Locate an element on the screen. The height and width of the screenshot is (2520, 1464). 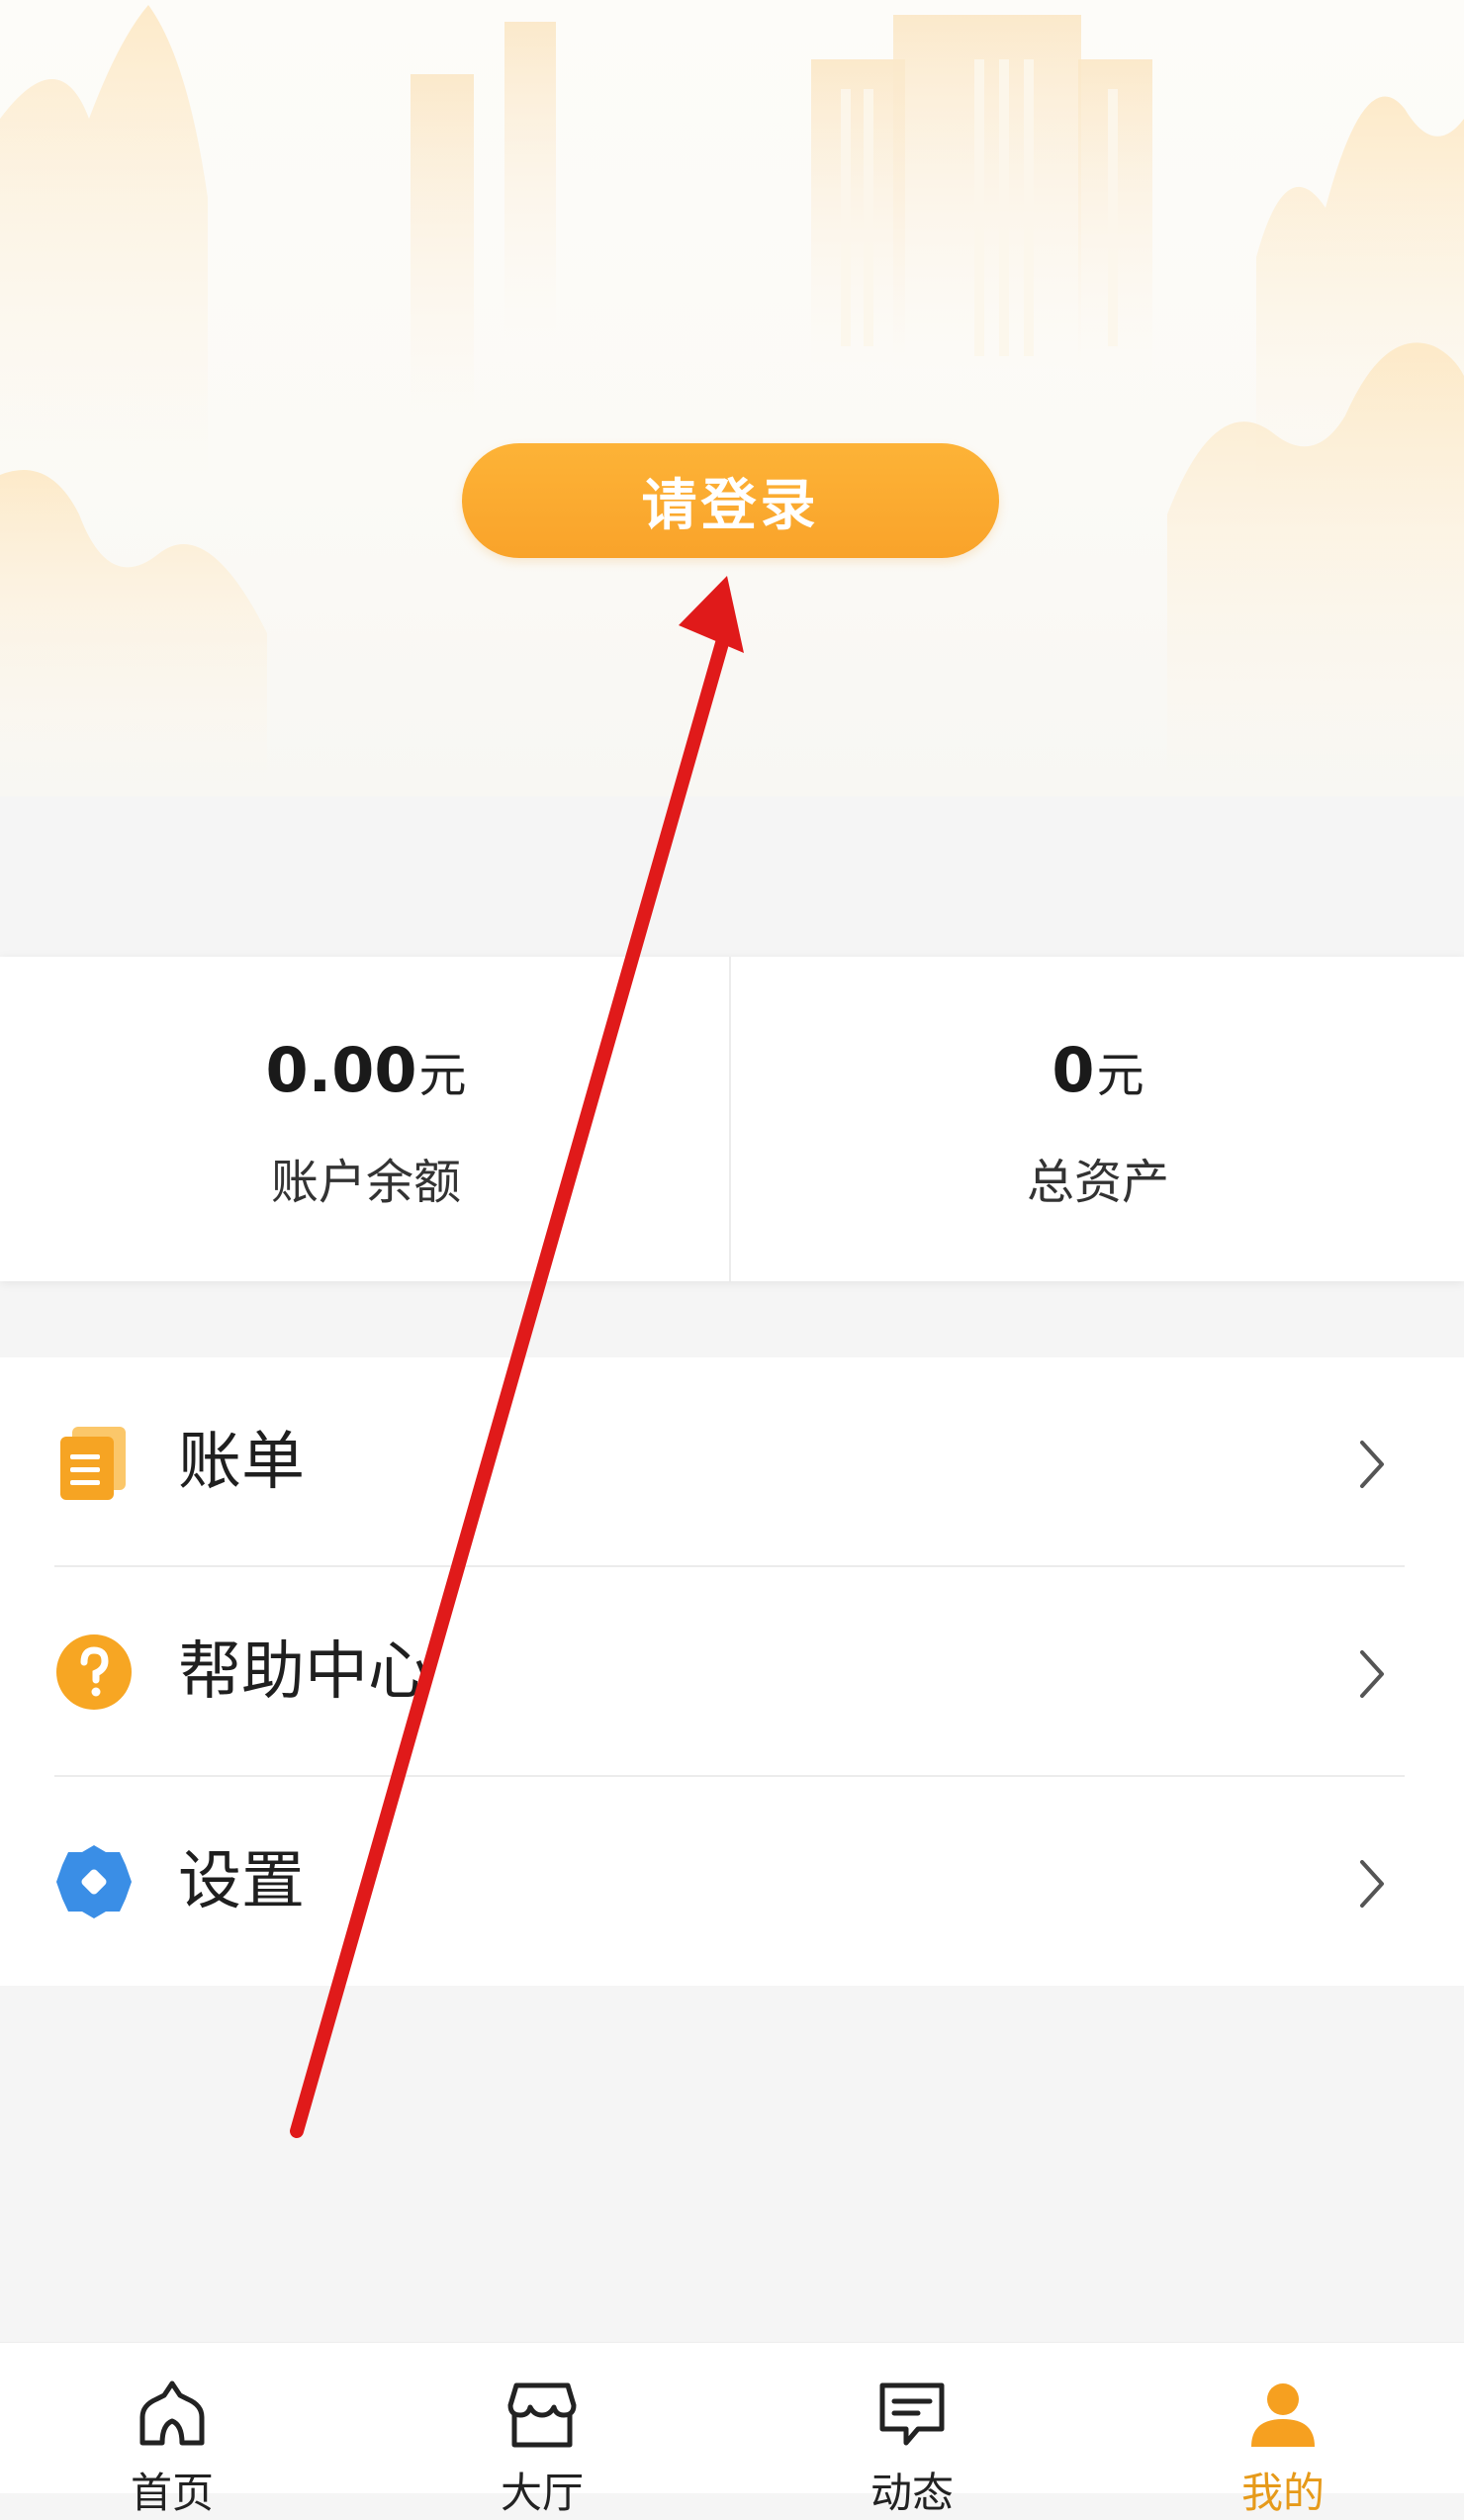
bottom-tab-bar: 首页 大厅 动态 我的 is located at coordinates (732, 2429).